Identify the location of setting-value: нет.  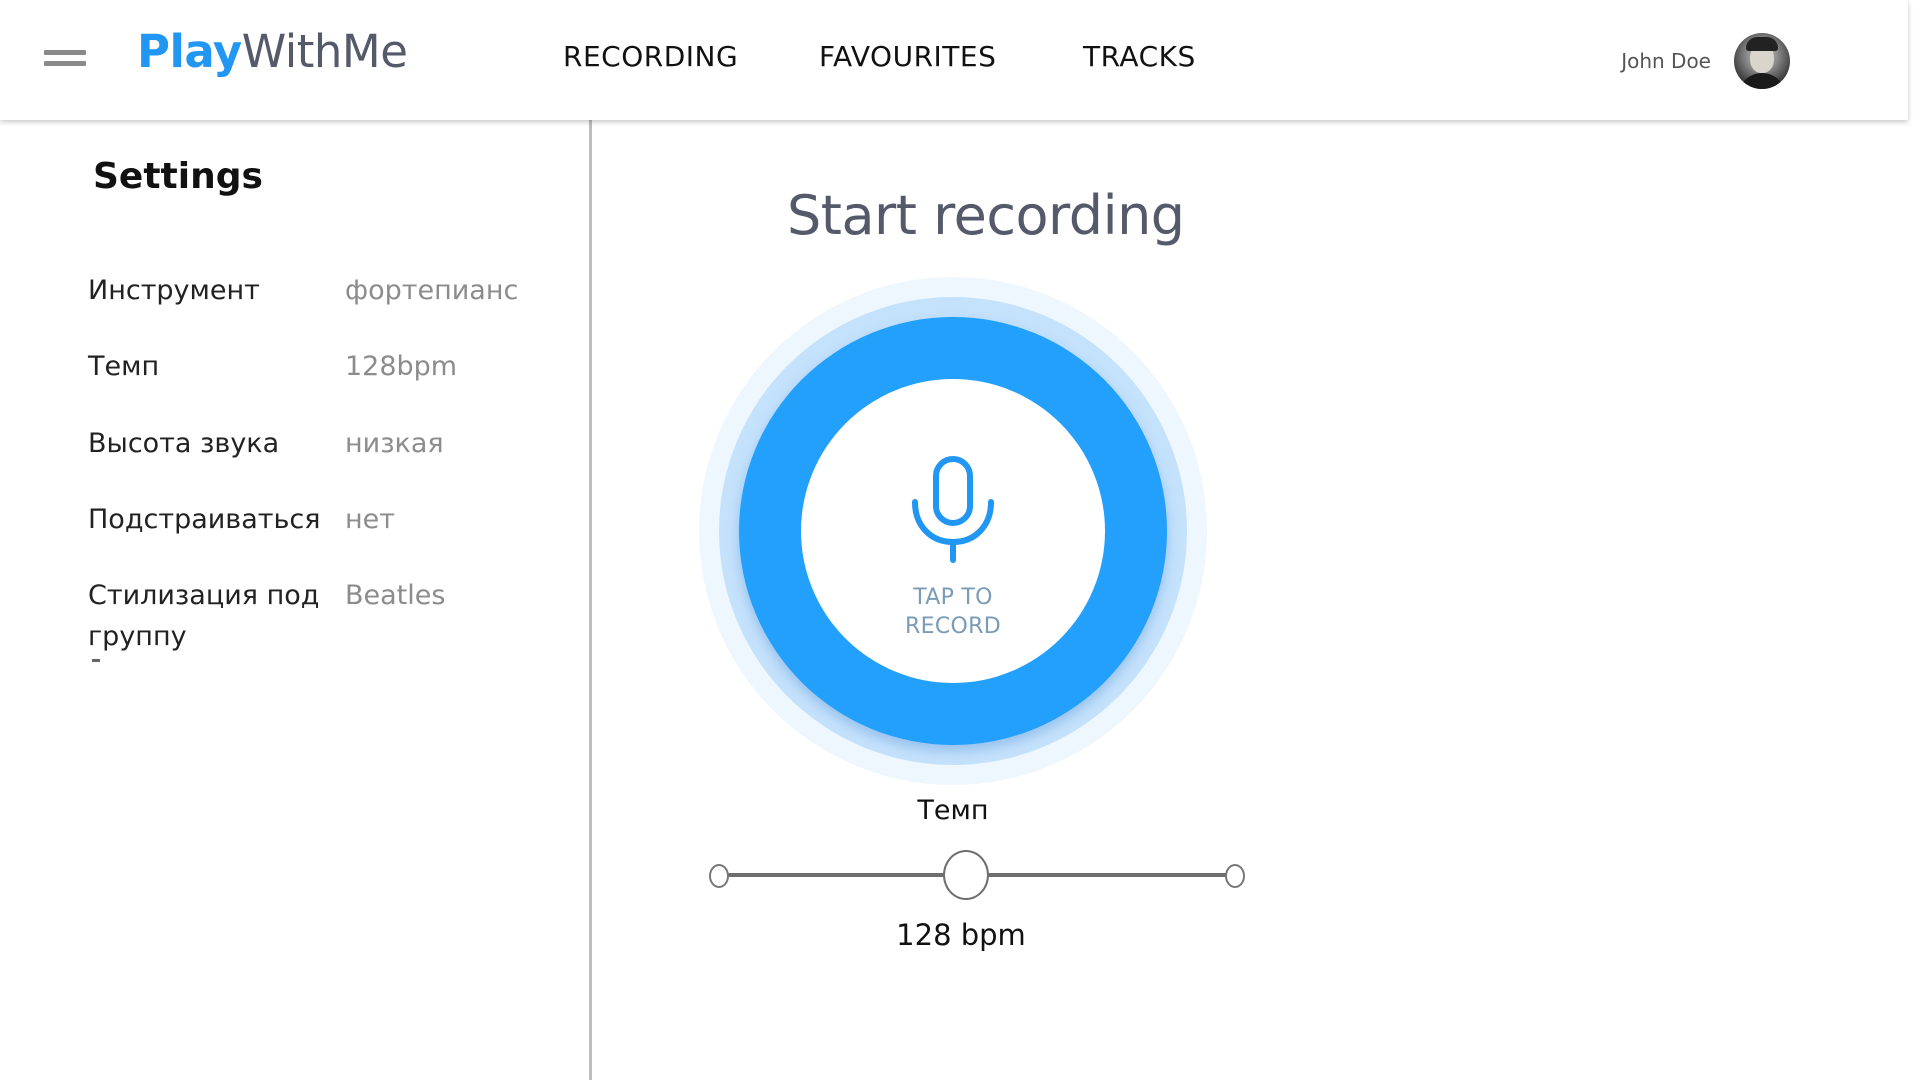
(370, 519).